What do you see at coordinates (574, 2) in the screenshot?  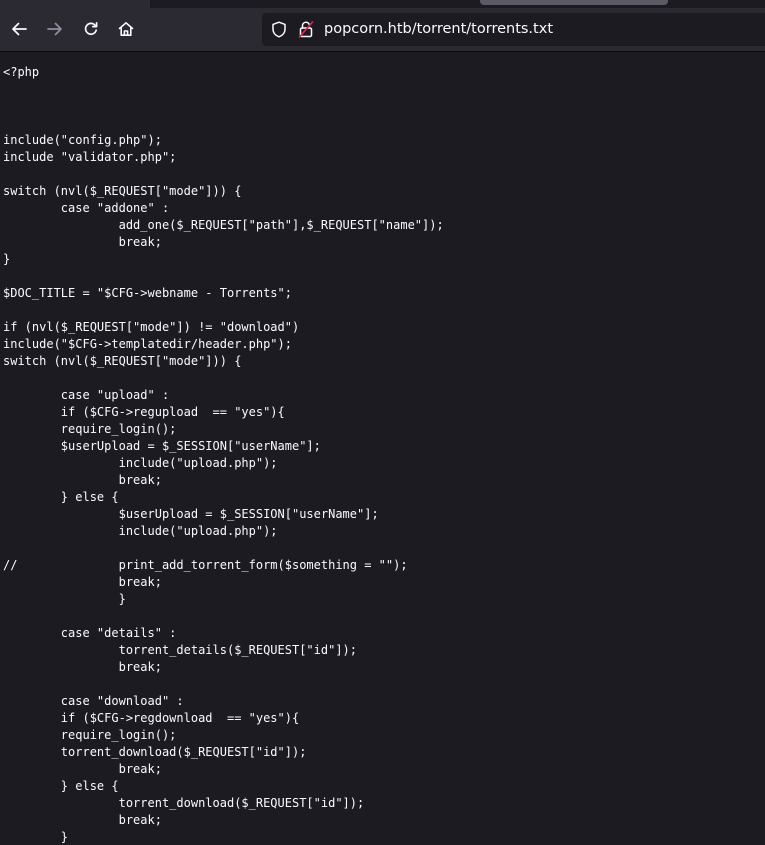 I see `tab-scrollbar` at bounding box center [574, 2].